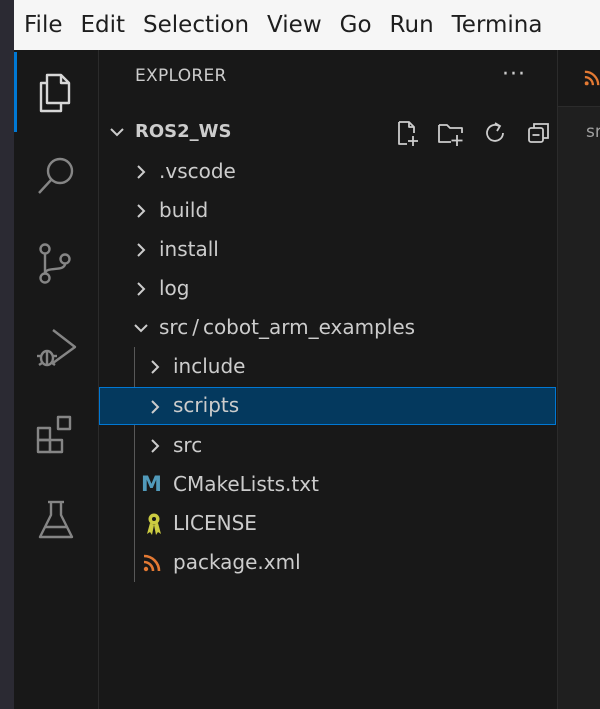 This screenshot has height=709, width=600. I want to click on activity-extensions-button, so click(56, 434).